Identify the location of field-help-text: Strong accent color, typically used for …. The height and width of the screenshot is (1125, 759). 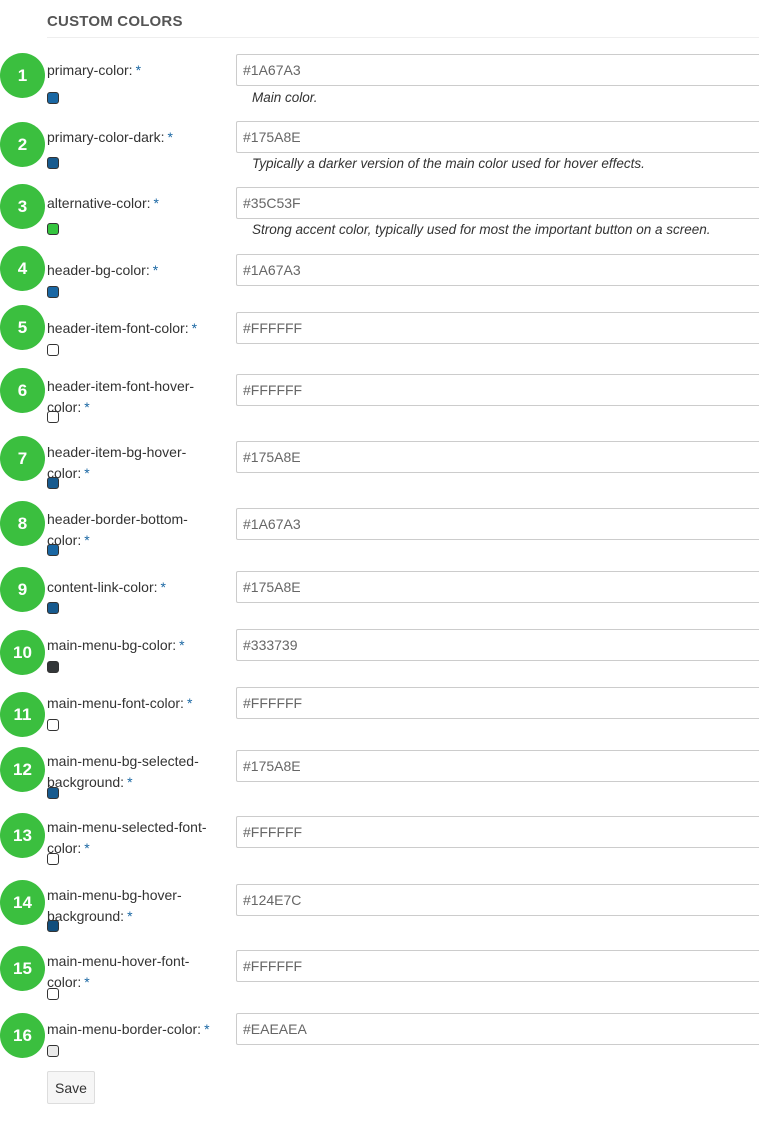
(481, 229).